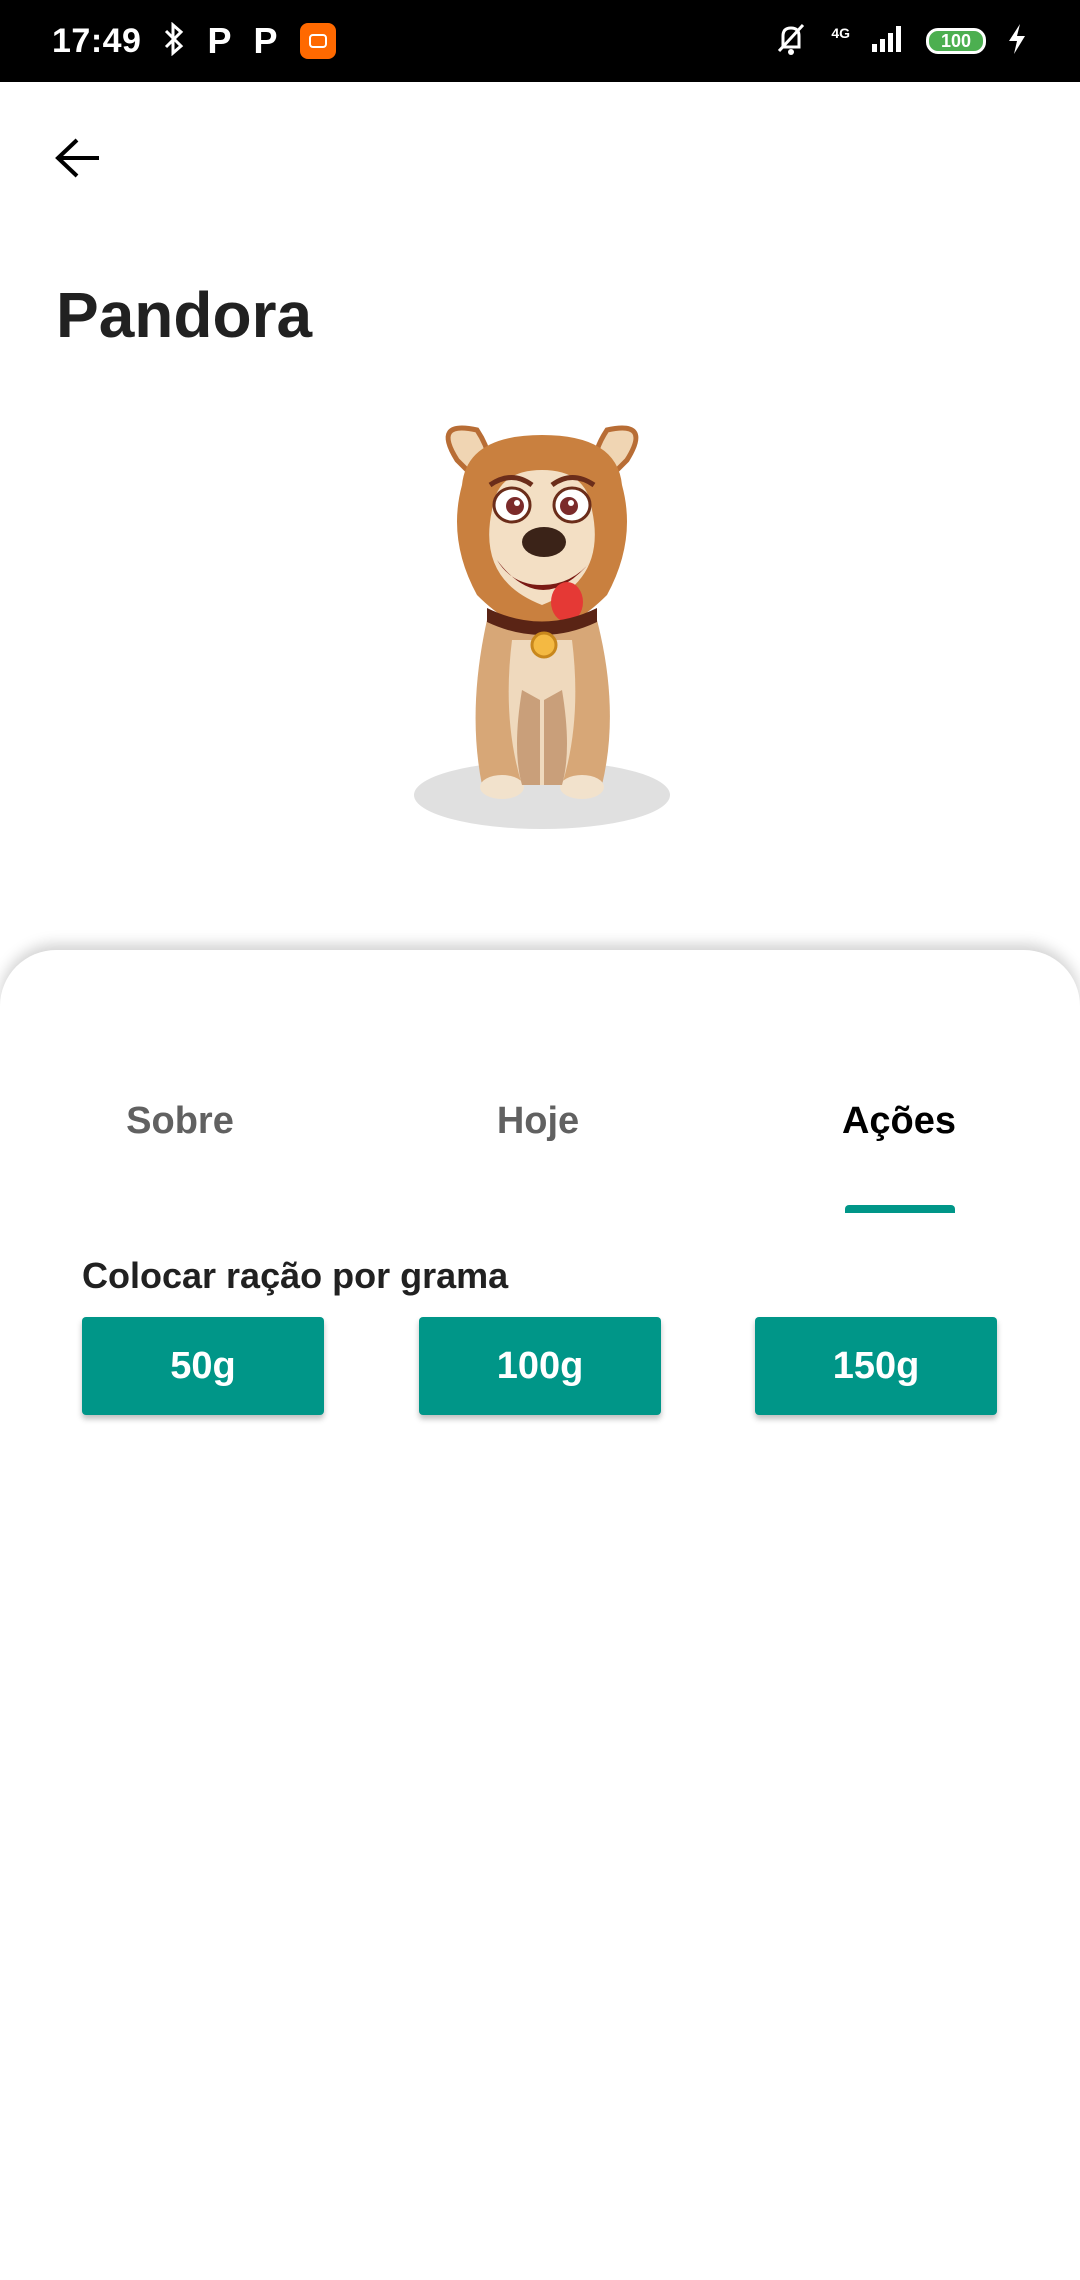 The width and height of the screenshot is (1080, 2280). Describe the element at coordinates (791, 41) in the screenshot. I see `silent-mode-icon` at that location.